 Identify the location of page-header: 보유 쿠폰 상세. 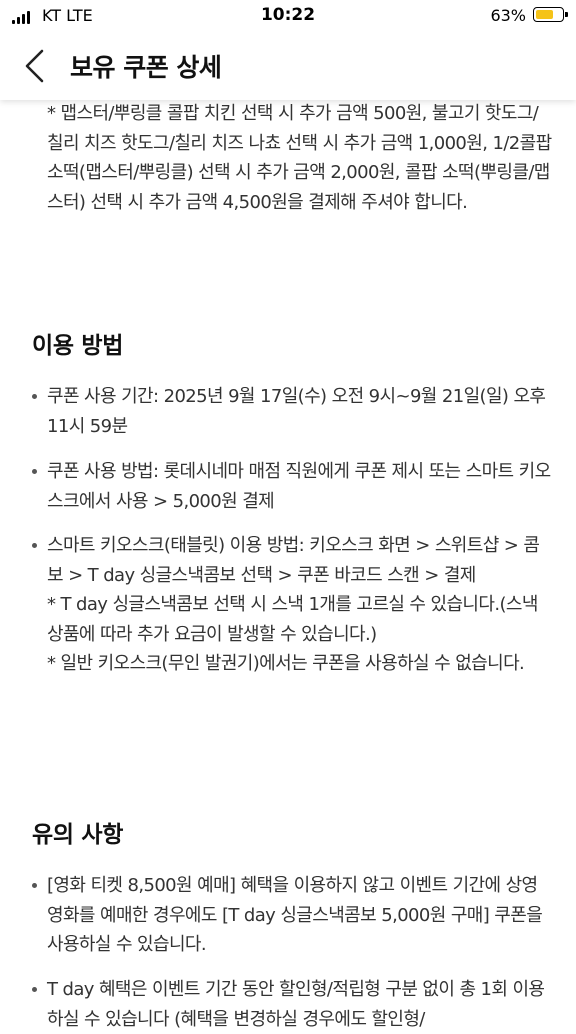
(288, 67).